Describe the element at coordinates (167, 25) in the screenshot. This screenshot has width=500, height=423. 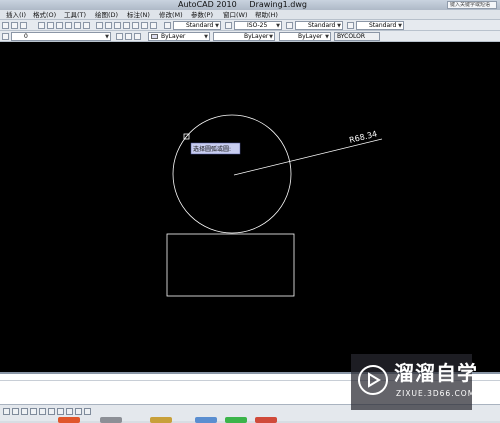
I see `text-style-icon` at that location.